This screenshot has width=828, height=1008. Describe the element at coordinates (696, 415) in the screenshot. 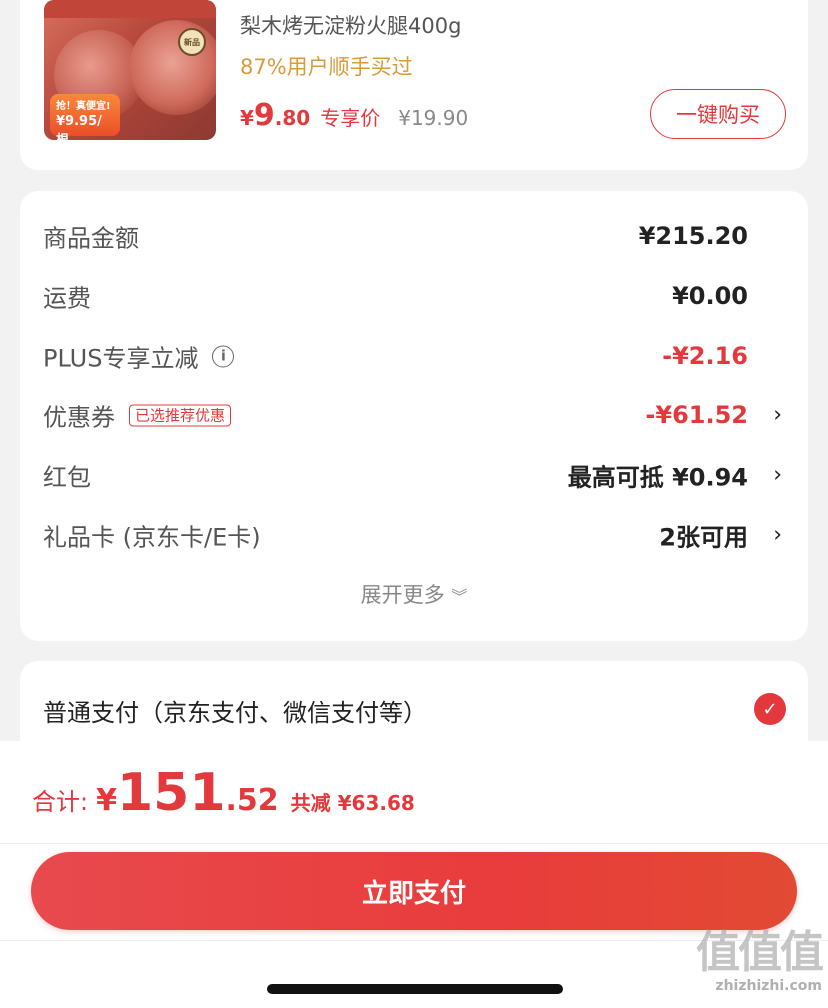

I see `coupon-value: -¥61.52` at that location.